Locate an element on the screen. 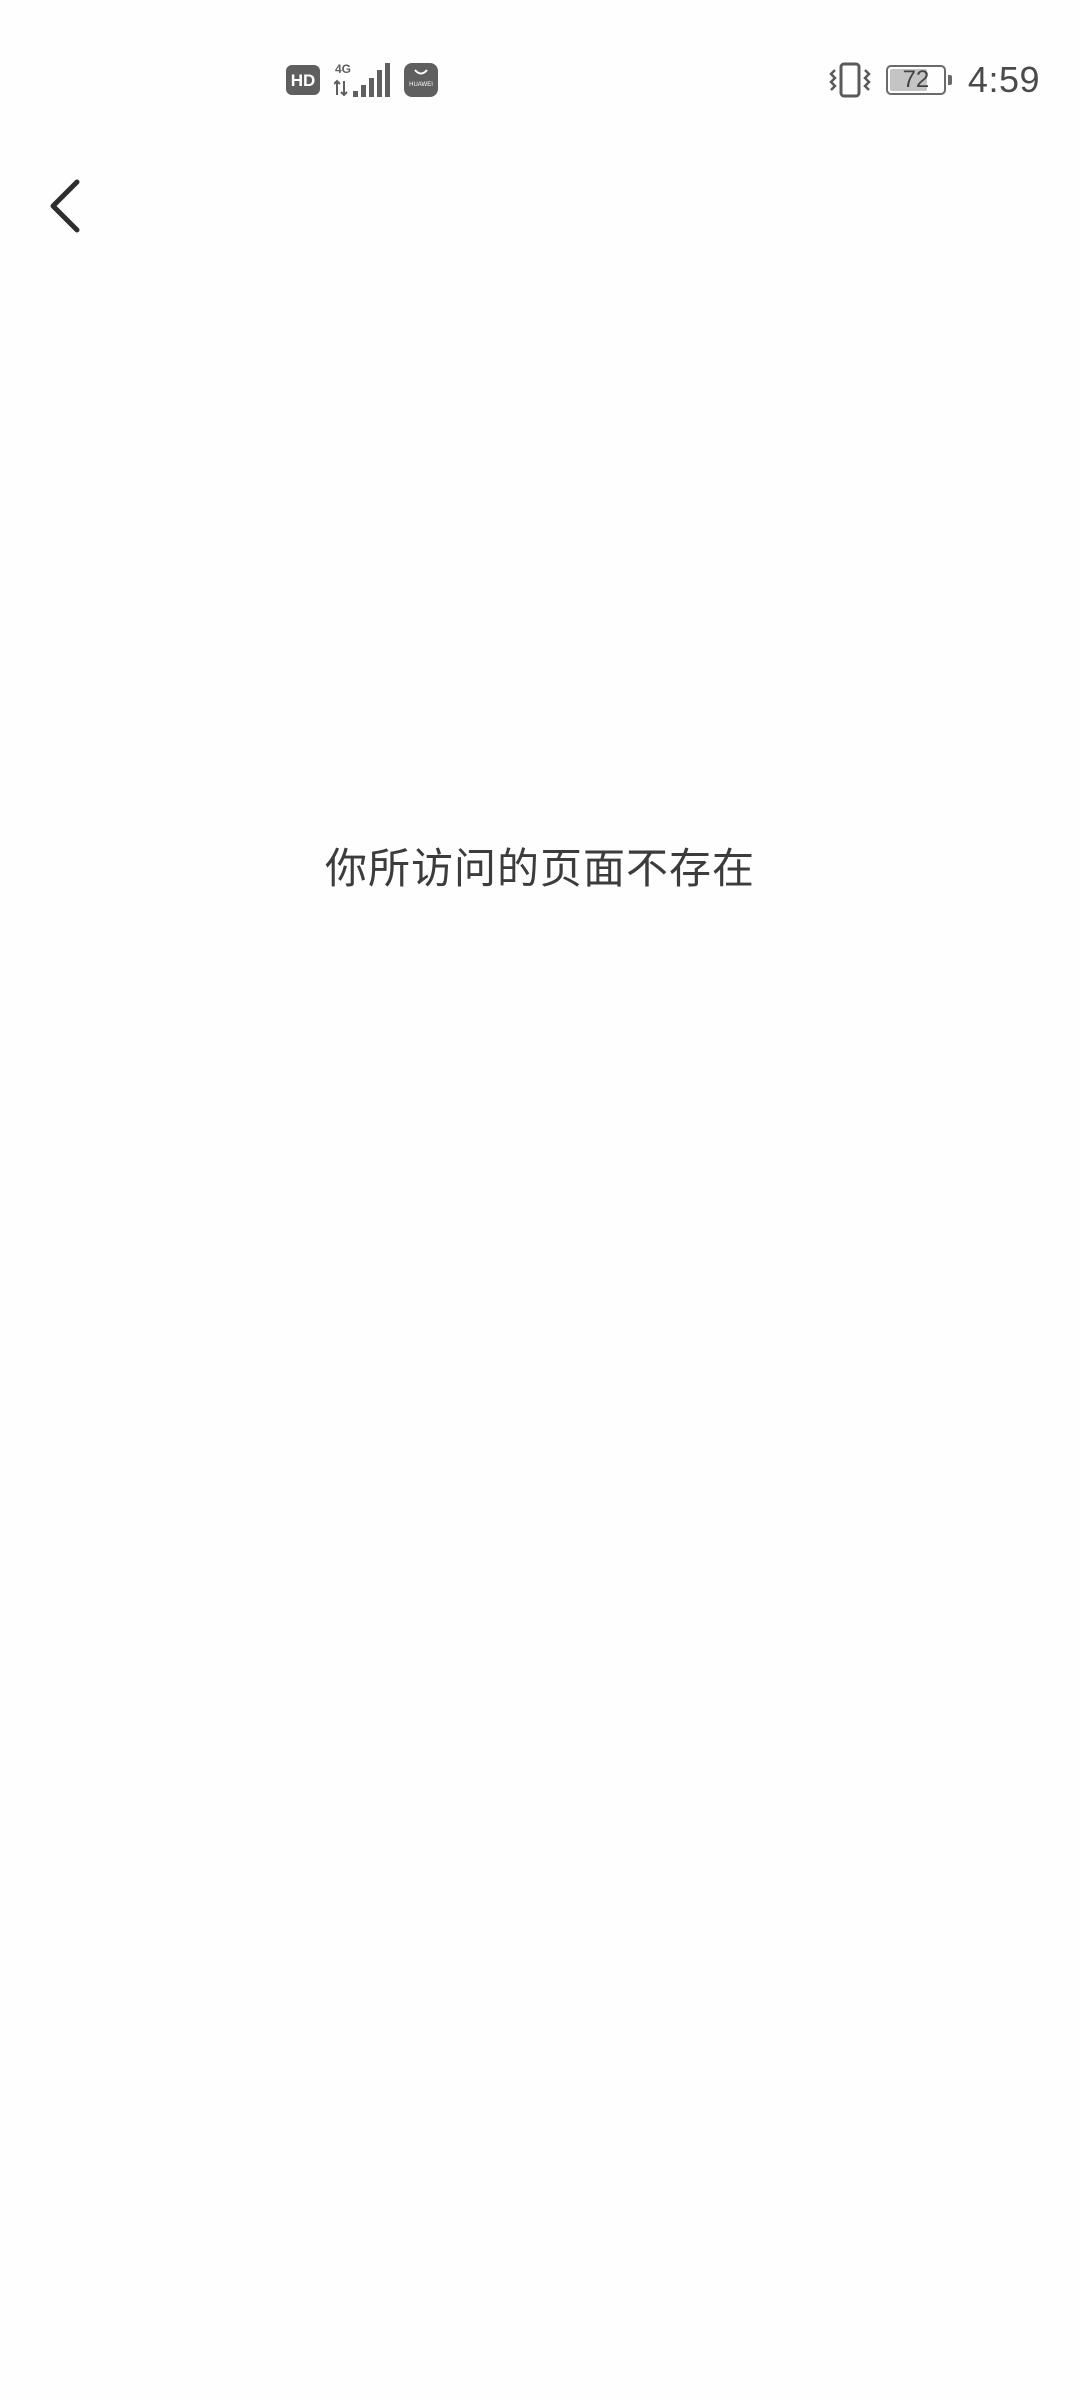 This screenshot has height=2400, width=1080. hd-label: HD is located at coordinates (303, 80).